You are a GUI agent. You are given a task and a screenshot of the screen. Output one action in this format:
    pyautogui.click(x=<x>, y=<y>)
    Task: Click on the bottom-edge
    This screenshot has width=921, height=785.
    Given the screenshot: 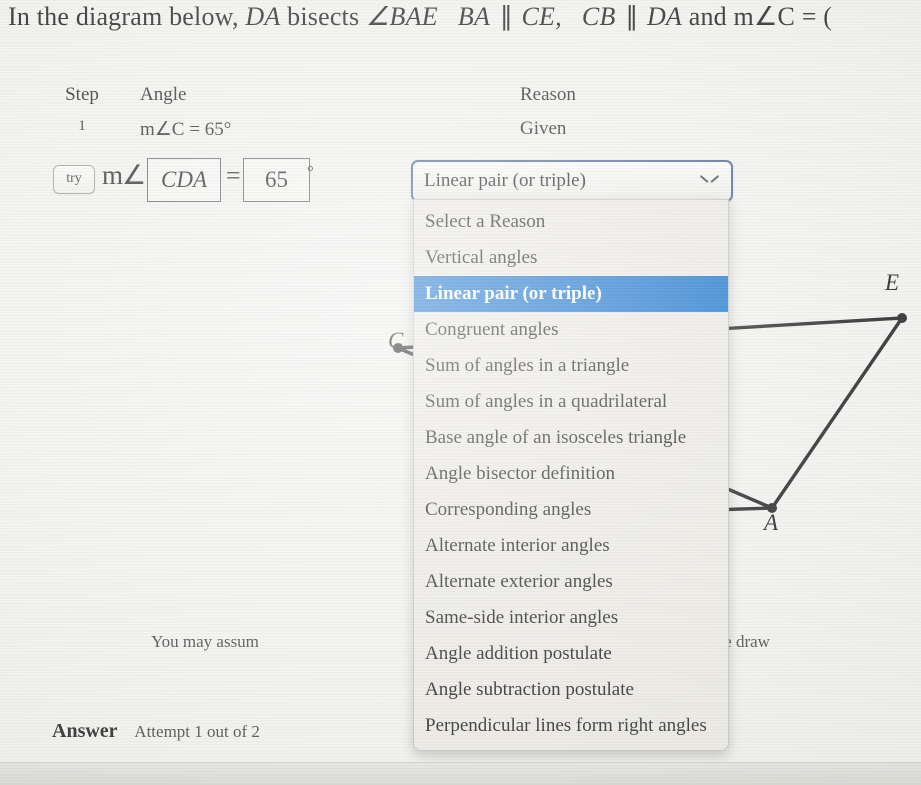 What is the action you would take?
    pyautogui.click(x=460, y=773)
    